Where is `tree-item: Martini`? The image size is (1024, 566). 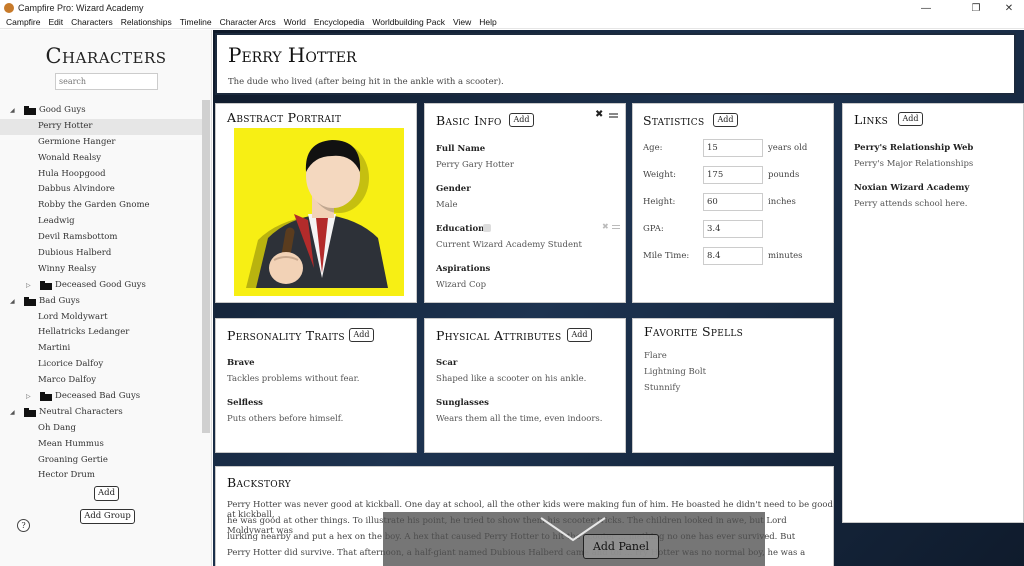 tree-item: Martini is located at coordinates (101, 349).